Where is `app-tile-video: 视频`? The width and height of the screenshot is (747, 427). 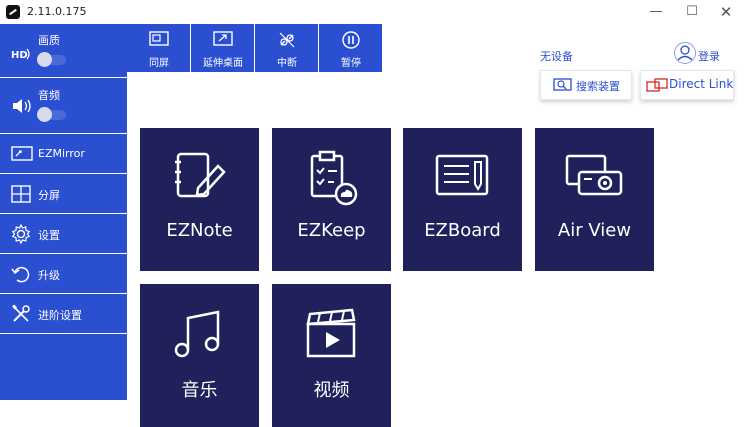 app-tile-video: 视频 is located at coordinates (331, 355).